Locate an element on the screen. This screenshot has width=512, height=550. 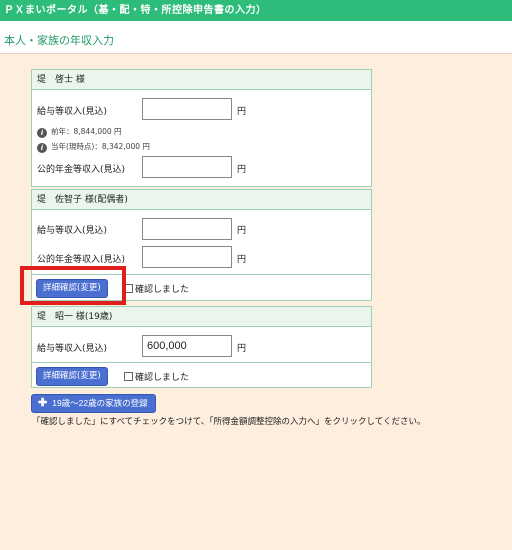
salary-input: 600,000 is located at coordinates (187, 346).